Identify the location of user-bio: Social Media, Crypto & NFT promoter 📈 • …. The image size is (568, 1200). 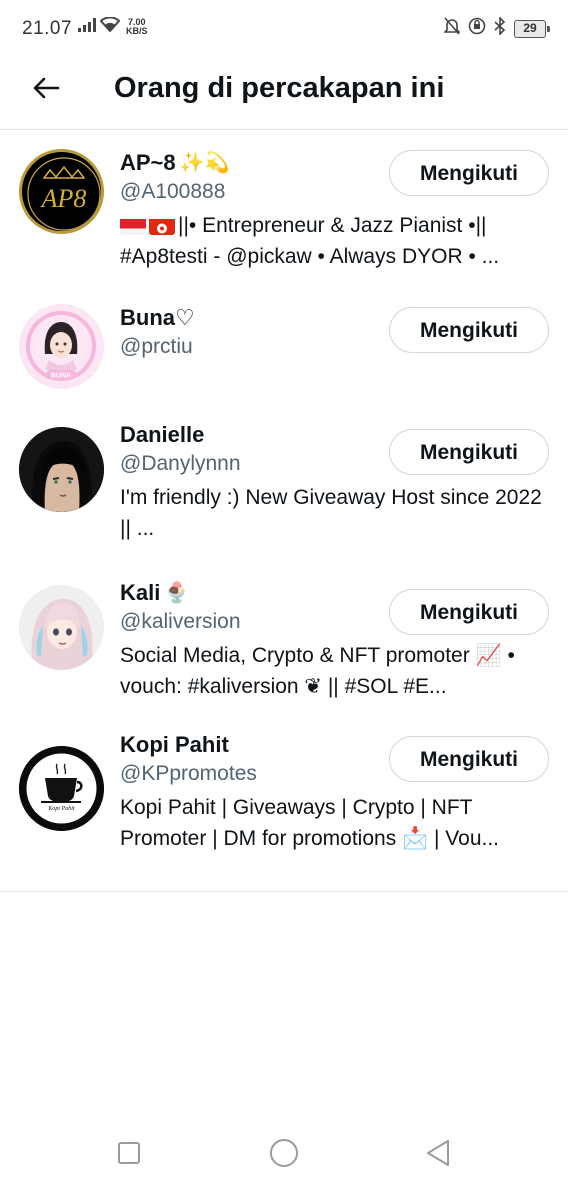
(317, 671).